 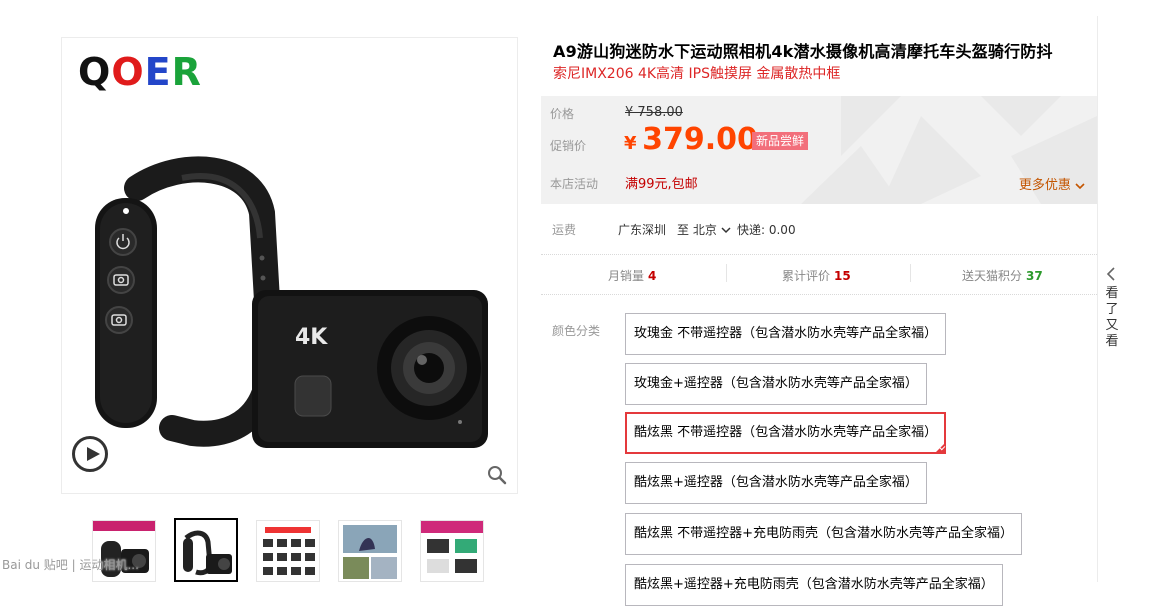 I want to click on stat-value: 15, so click(x=842, y=276).